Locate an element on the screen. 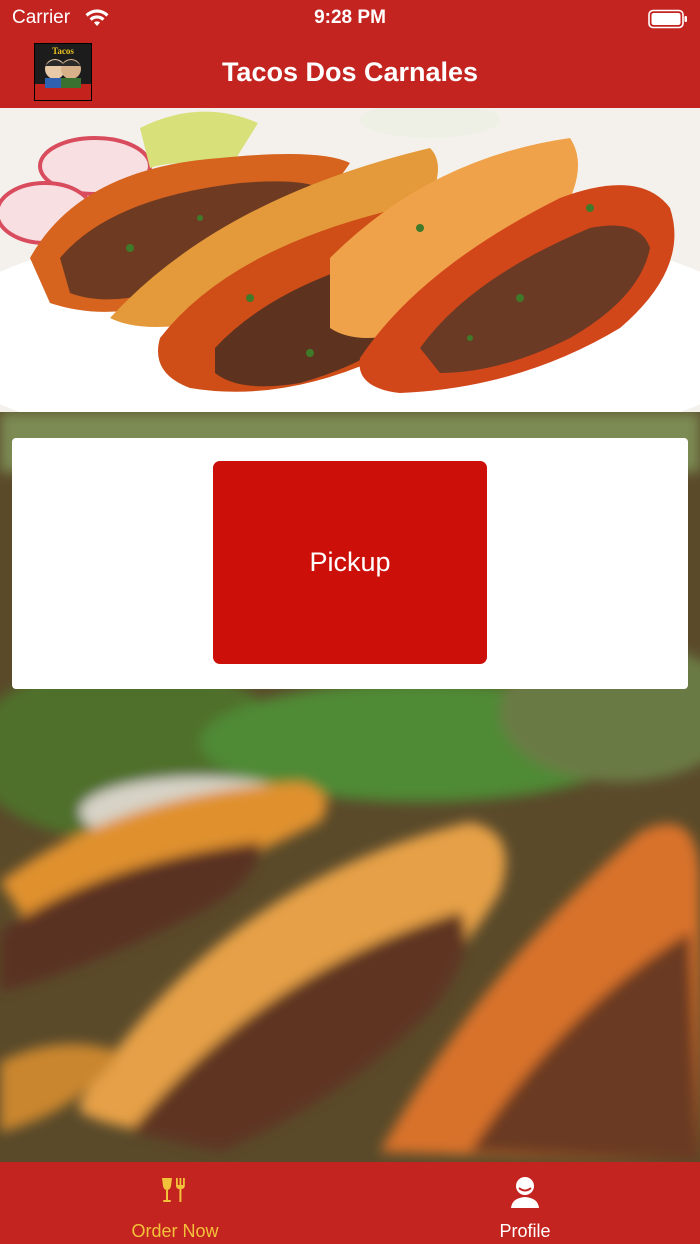 Image resolution: width=700 pixels, height=1244 pixels. status-bar: Carrier 9:28 PM is located at coordinates (350, 20).